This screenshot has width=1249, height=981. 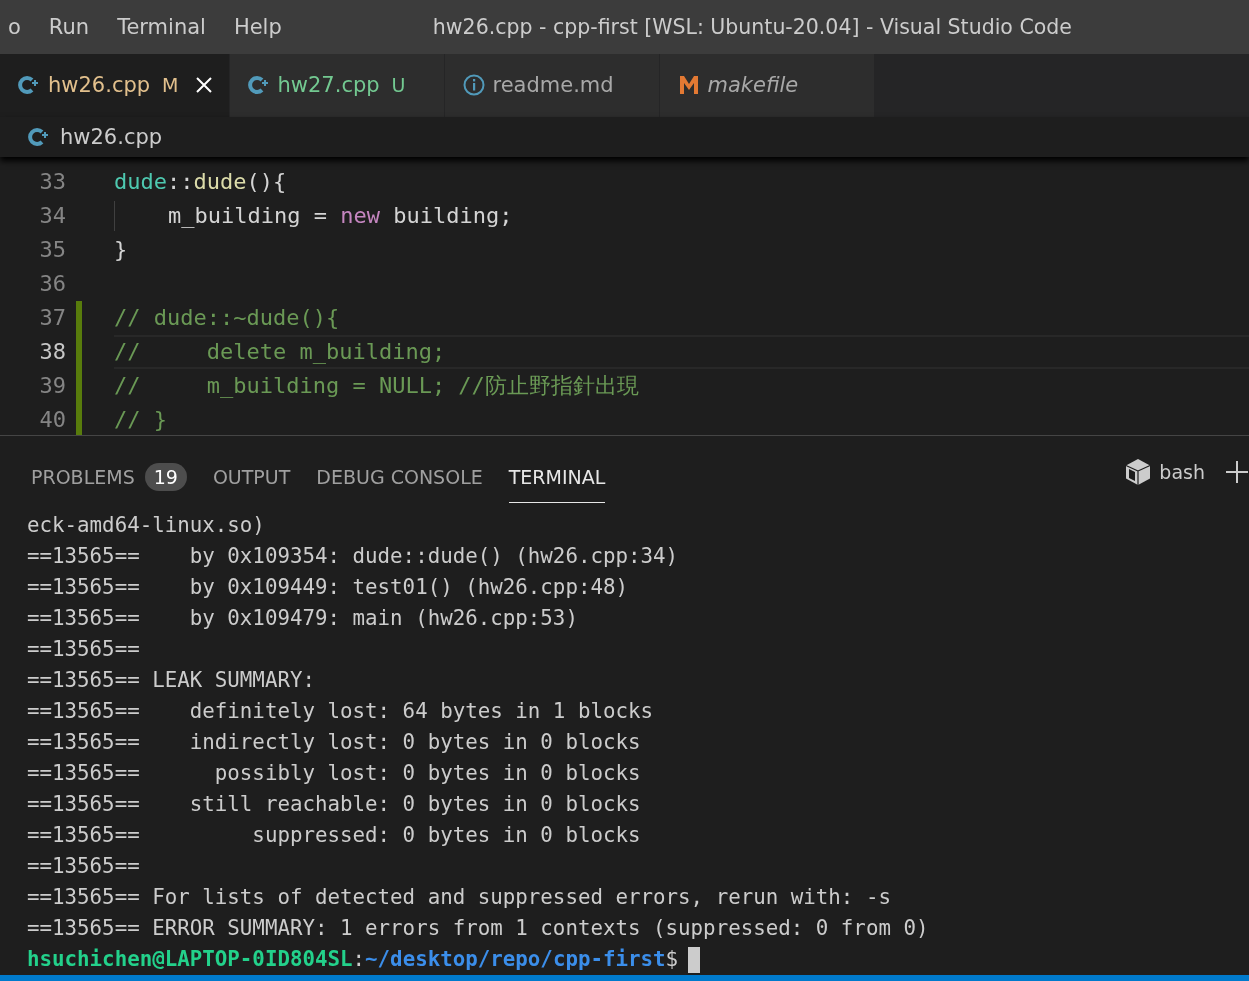 What do you see at coordinates (399, 477) in the screenshot?
I see `panel-tab: DEBUG CONSOLE` at bounding box center [399, 477].